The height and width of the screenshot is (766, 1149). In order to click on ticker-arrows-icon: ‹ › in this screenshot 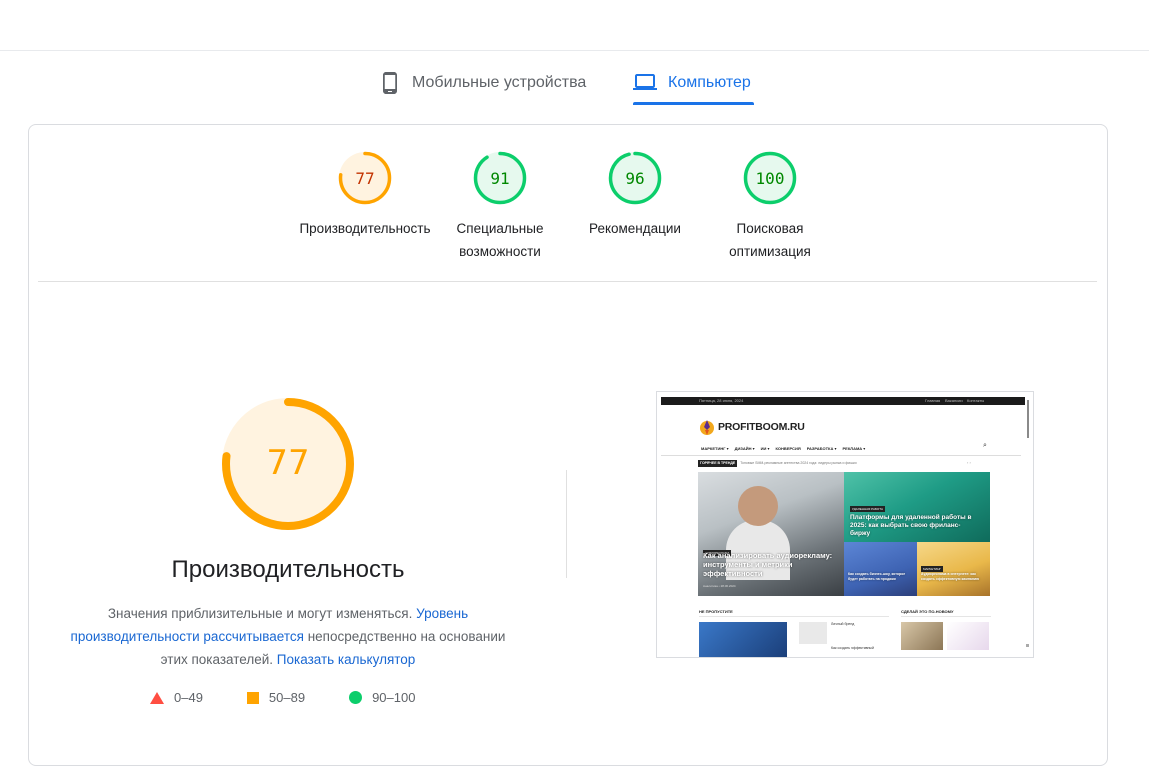, I will do `click(969, 462)`.